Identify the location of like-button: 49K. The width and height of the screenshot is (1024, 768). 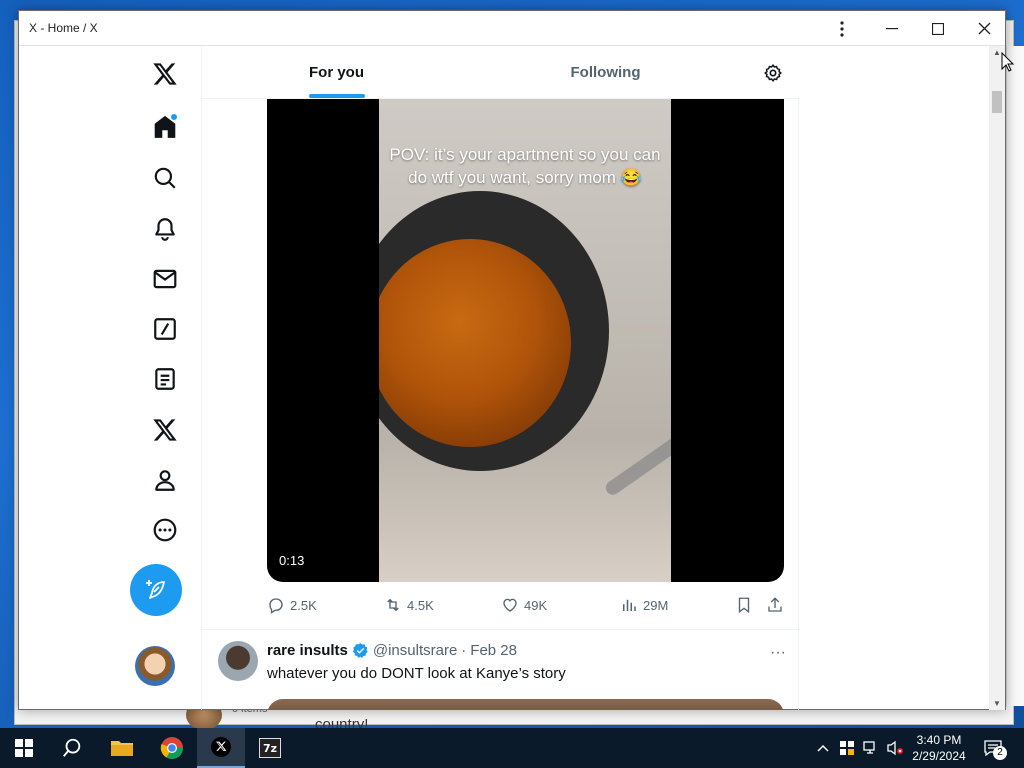
(524, 605).